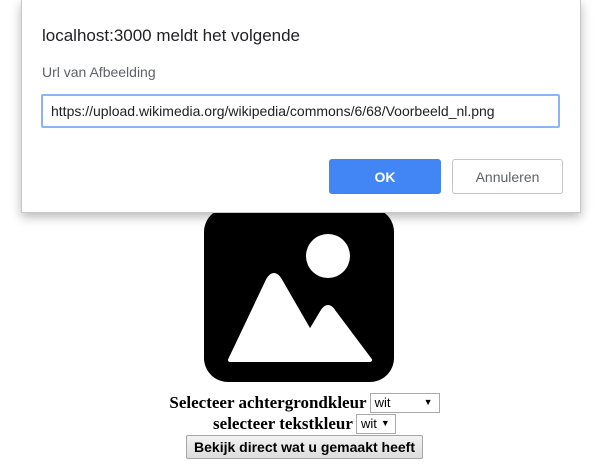  Describe the element at coordinates (507, 176) in the screenshot. I see `cancel-button: Annuleren` at that location.